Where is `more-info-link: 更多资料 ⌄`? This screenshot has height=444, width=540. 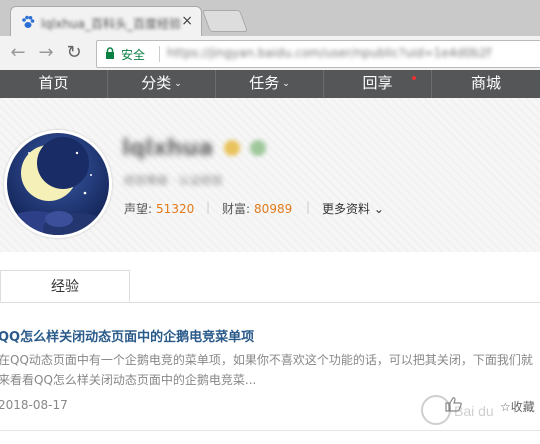
more-info-link: 更多资料 ⌄ is located at coordinates (353, 208).